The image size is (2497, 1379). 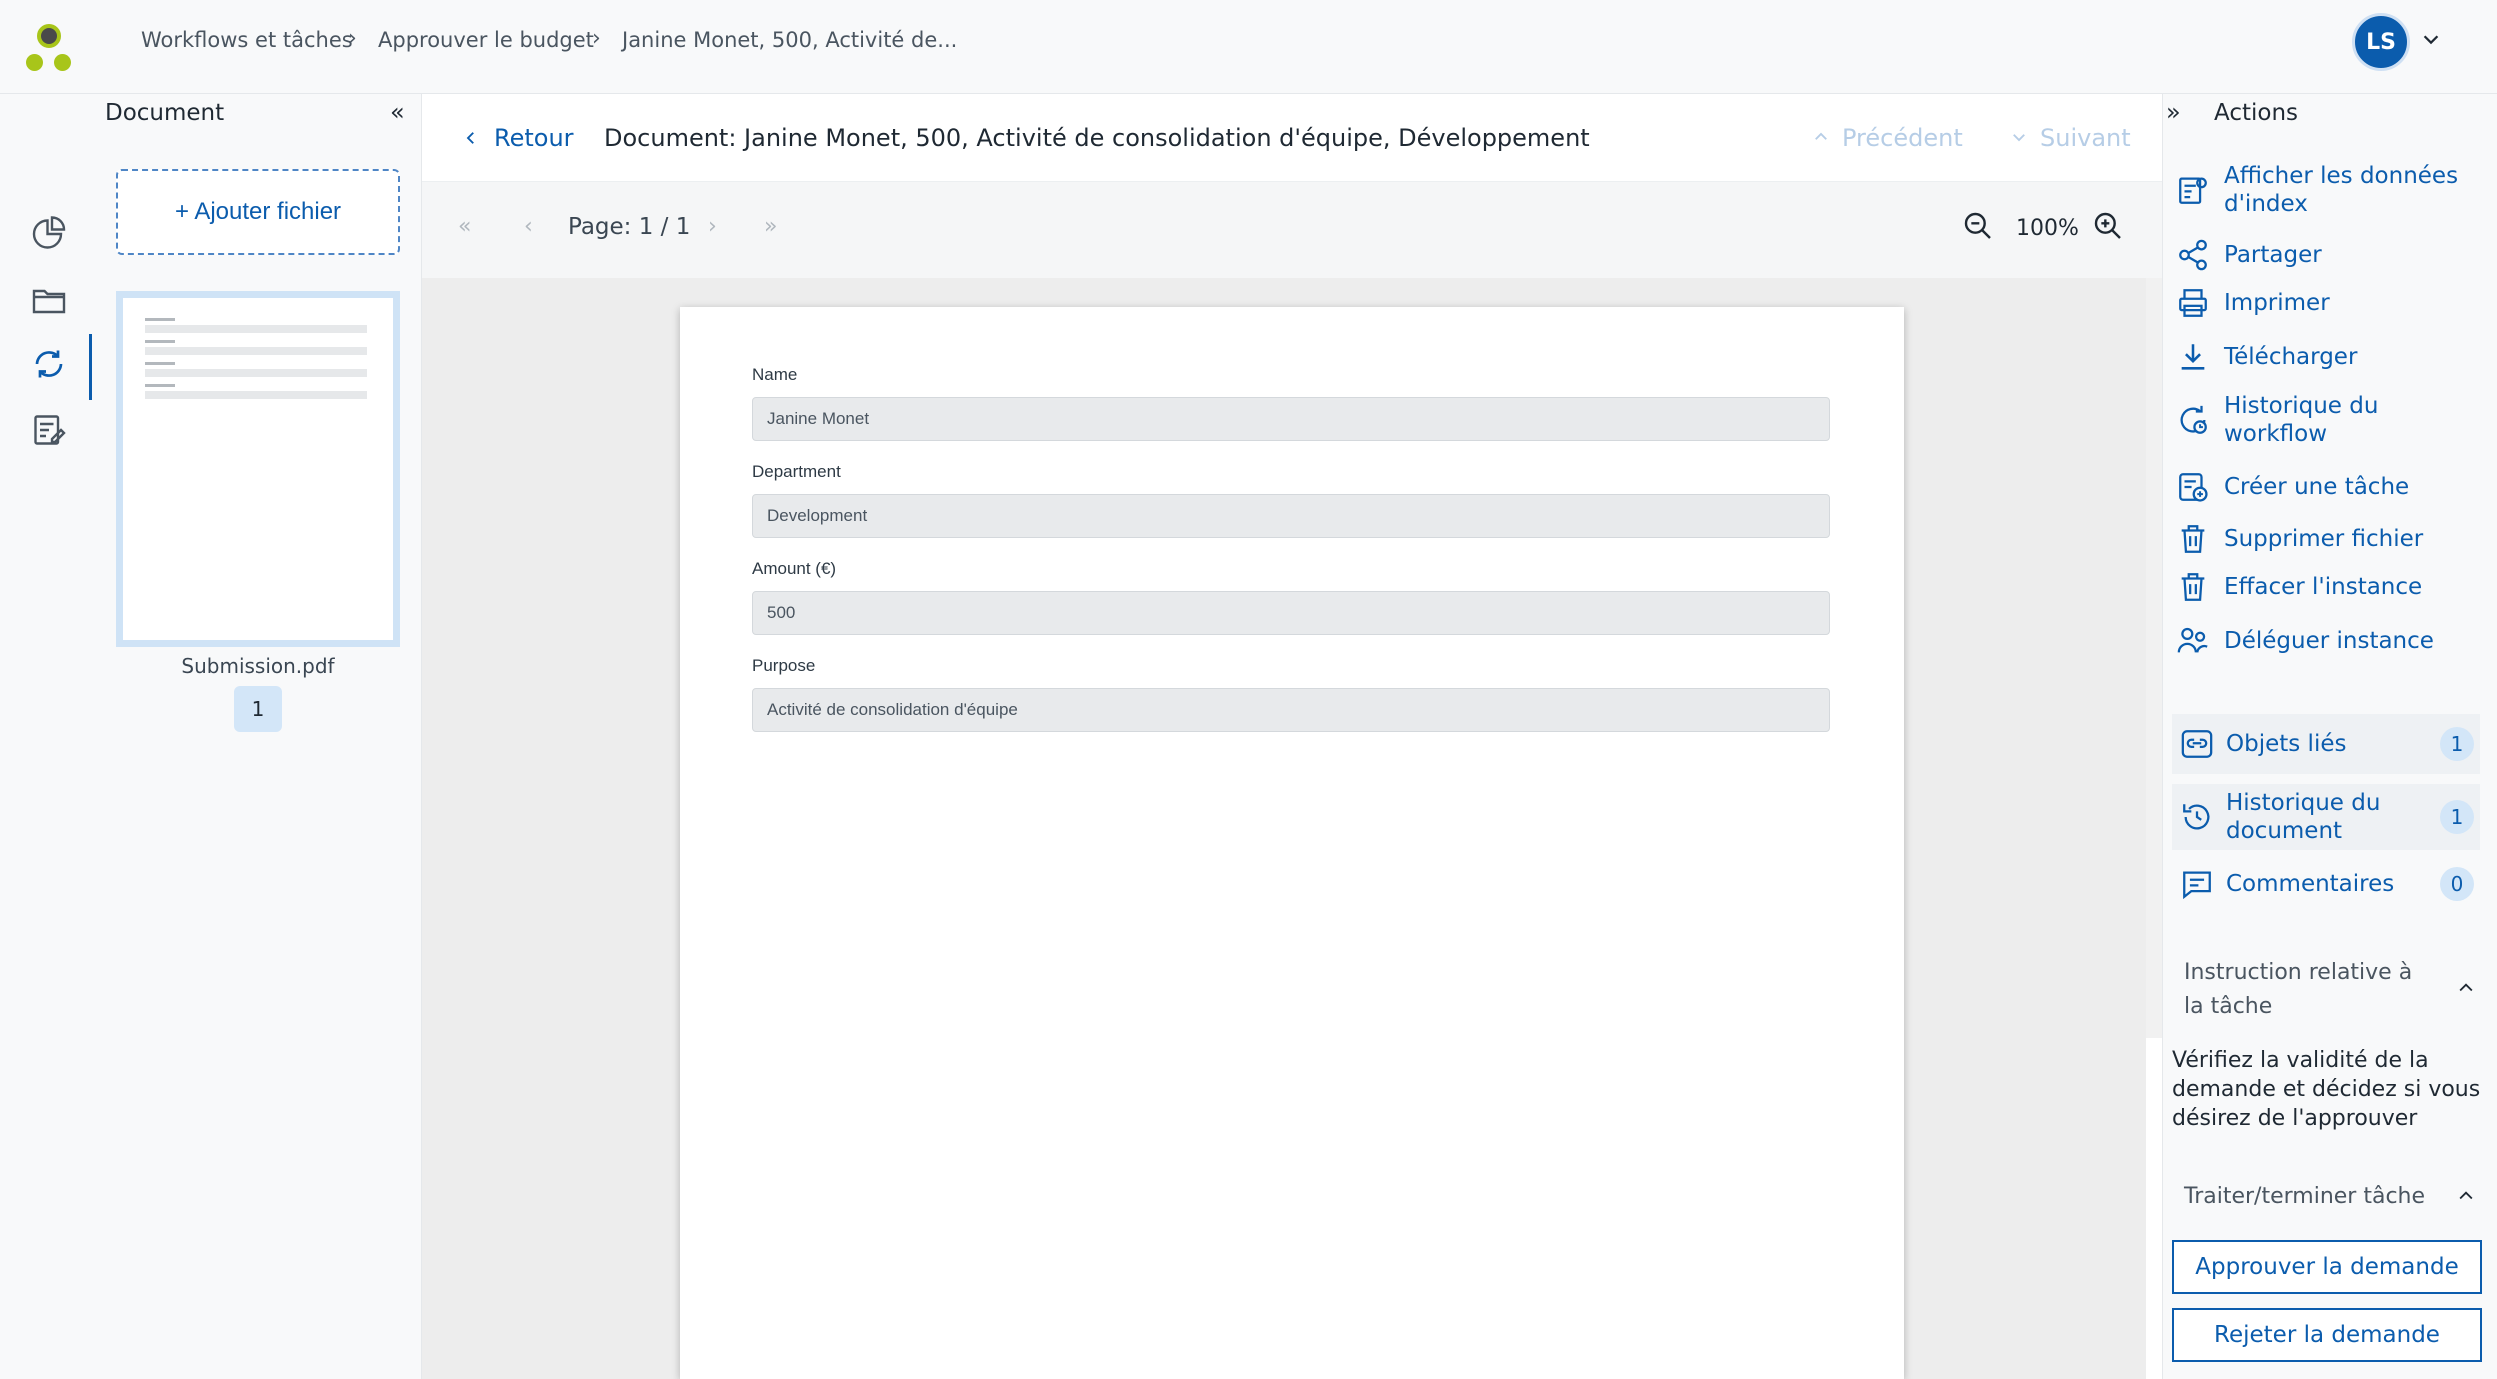 I want to click on field-label-department: Department, so click(x=796, y=471).